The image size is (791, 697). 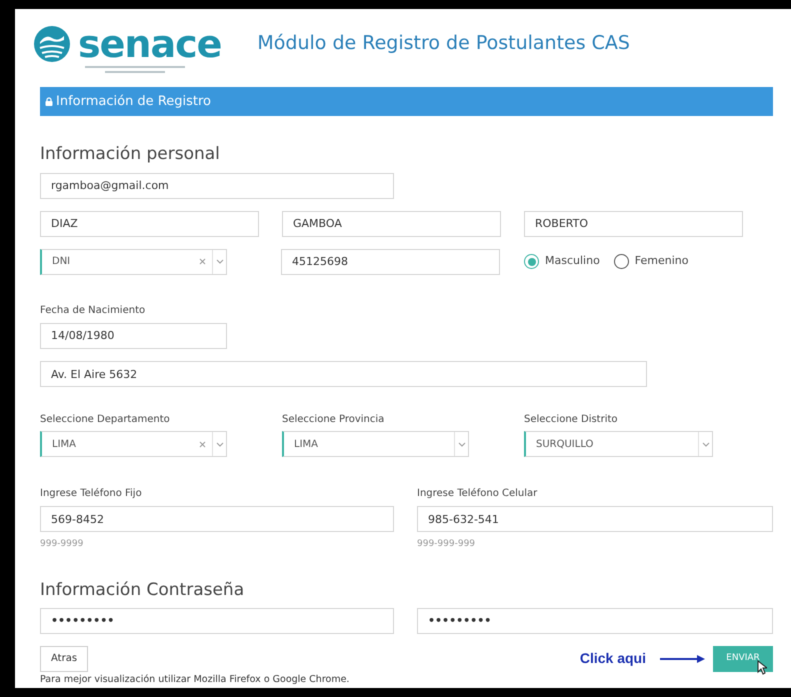 What do you see at coordinates (62, 544) in the screenshot?
I see `hint-text: 999-9999` at bounding box center [62, 544].